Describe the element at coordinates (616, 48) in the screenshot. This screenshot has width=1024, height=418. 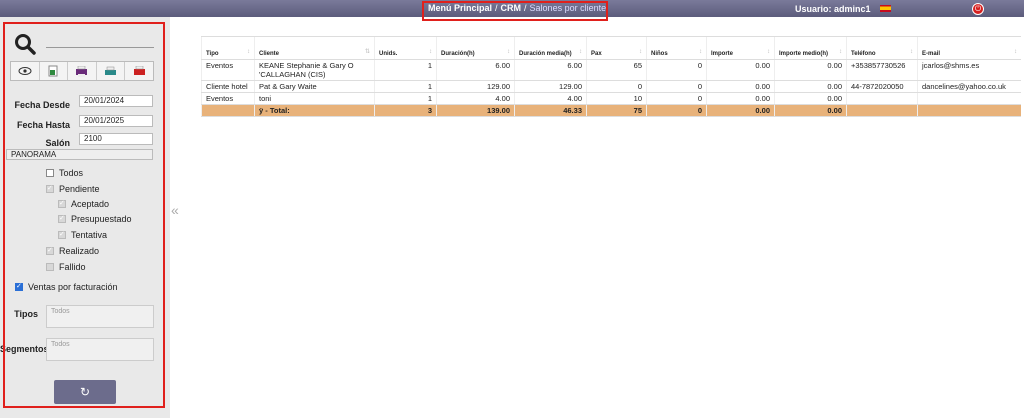
I see `column-header: Pax ↕` at that location.